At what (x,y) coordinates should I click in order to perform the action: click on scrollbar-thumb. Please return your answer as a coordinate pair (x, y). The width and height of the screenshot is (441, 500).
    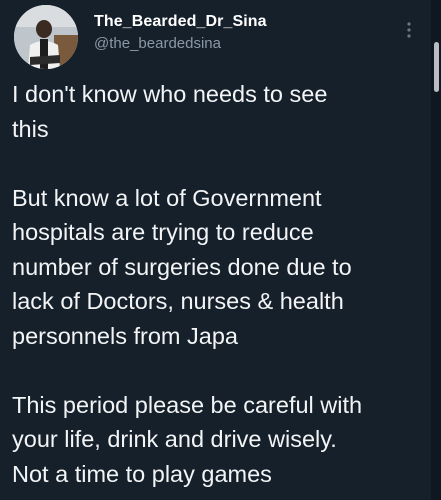
    Looking at the image, I should click on (436, 67).